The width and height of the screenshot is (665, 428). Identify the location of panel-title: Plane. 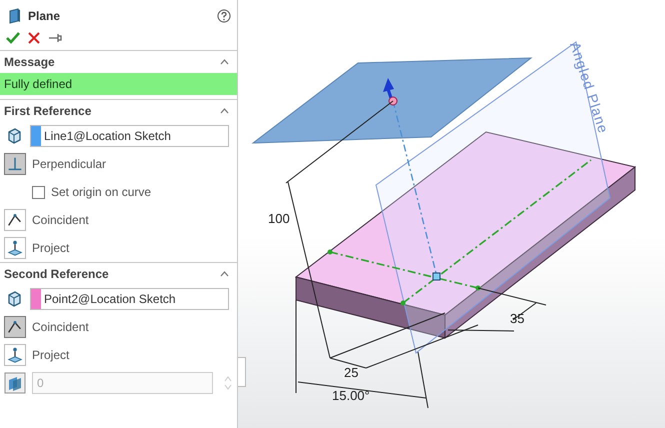
(45, 16).